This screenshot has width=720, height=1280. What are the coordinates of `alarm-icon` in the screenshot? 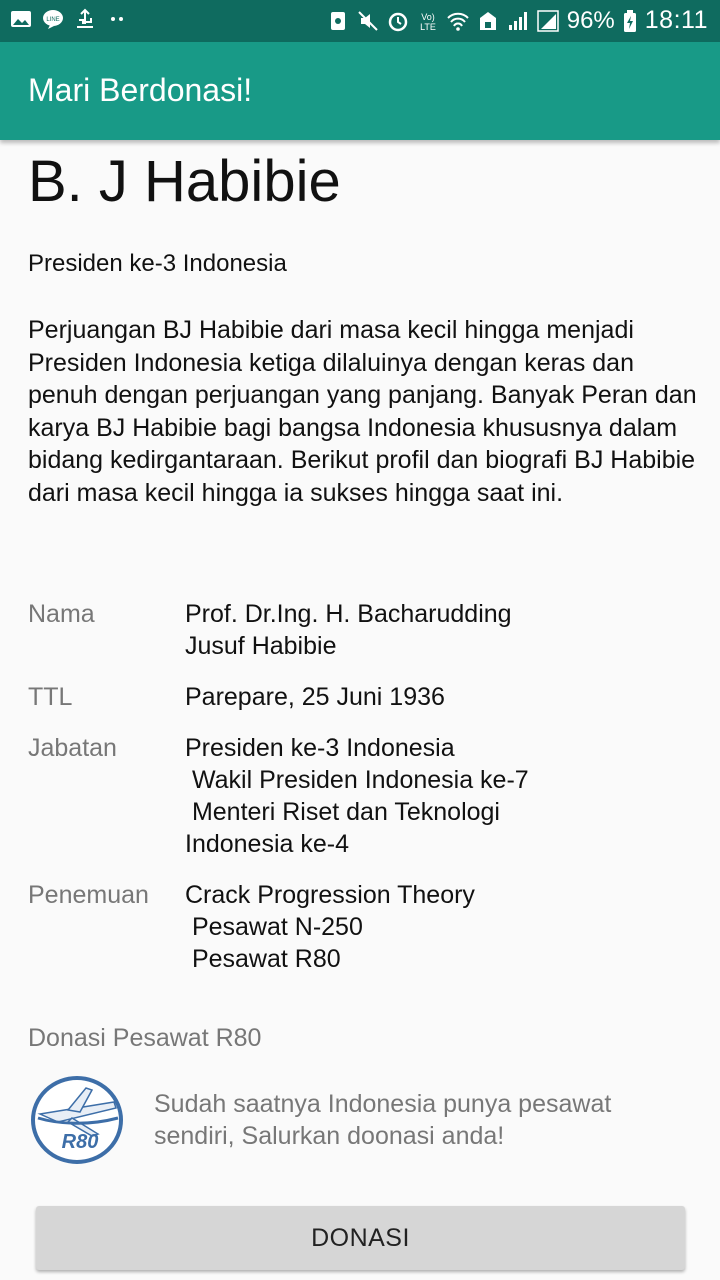 It's located at (397, 21).